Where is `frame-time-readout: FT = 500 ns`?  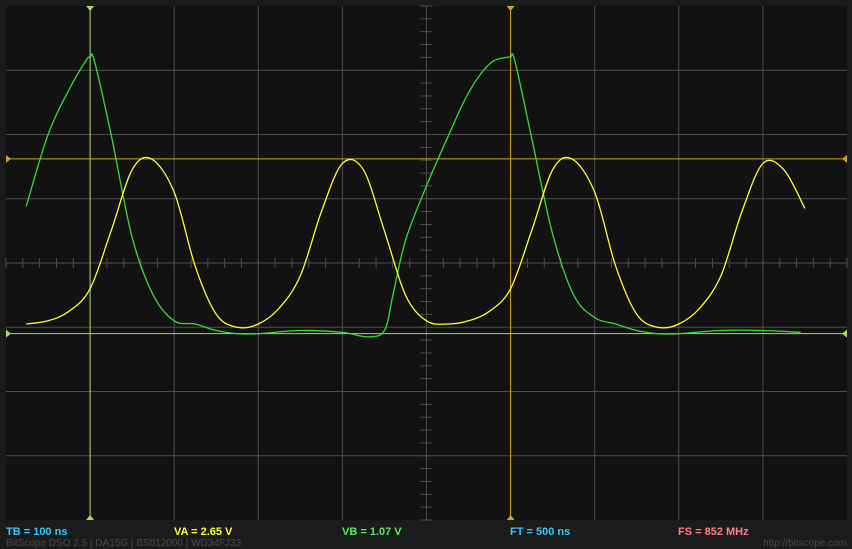 frame-time-readout: FT = 500 ns is located at coordinates (540, 532).